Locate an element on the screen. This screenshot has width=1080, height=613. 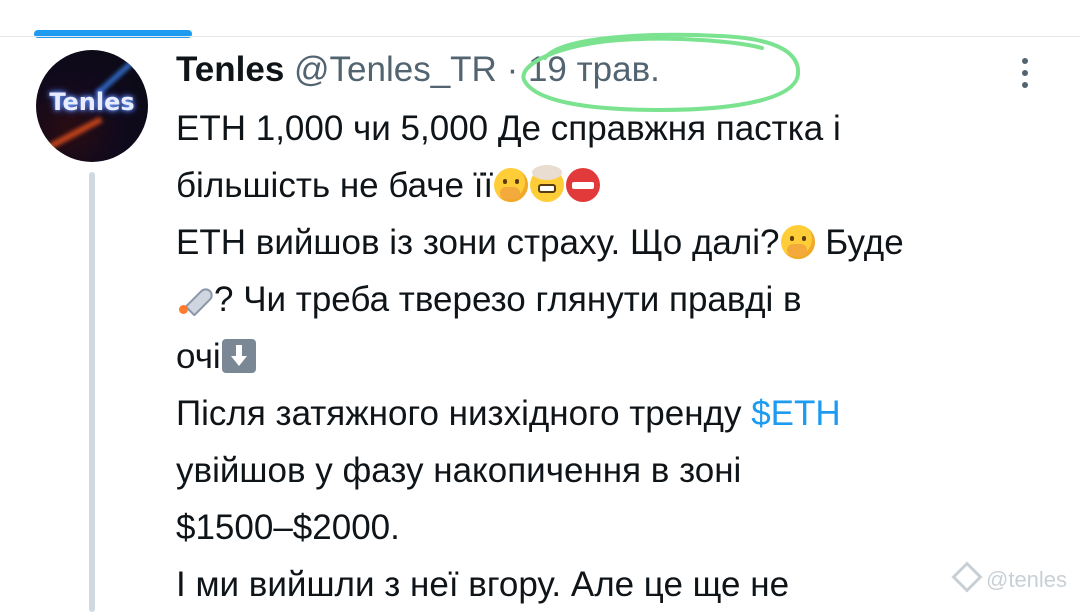
exploding-head-icon is located at coordinates (547, 183).